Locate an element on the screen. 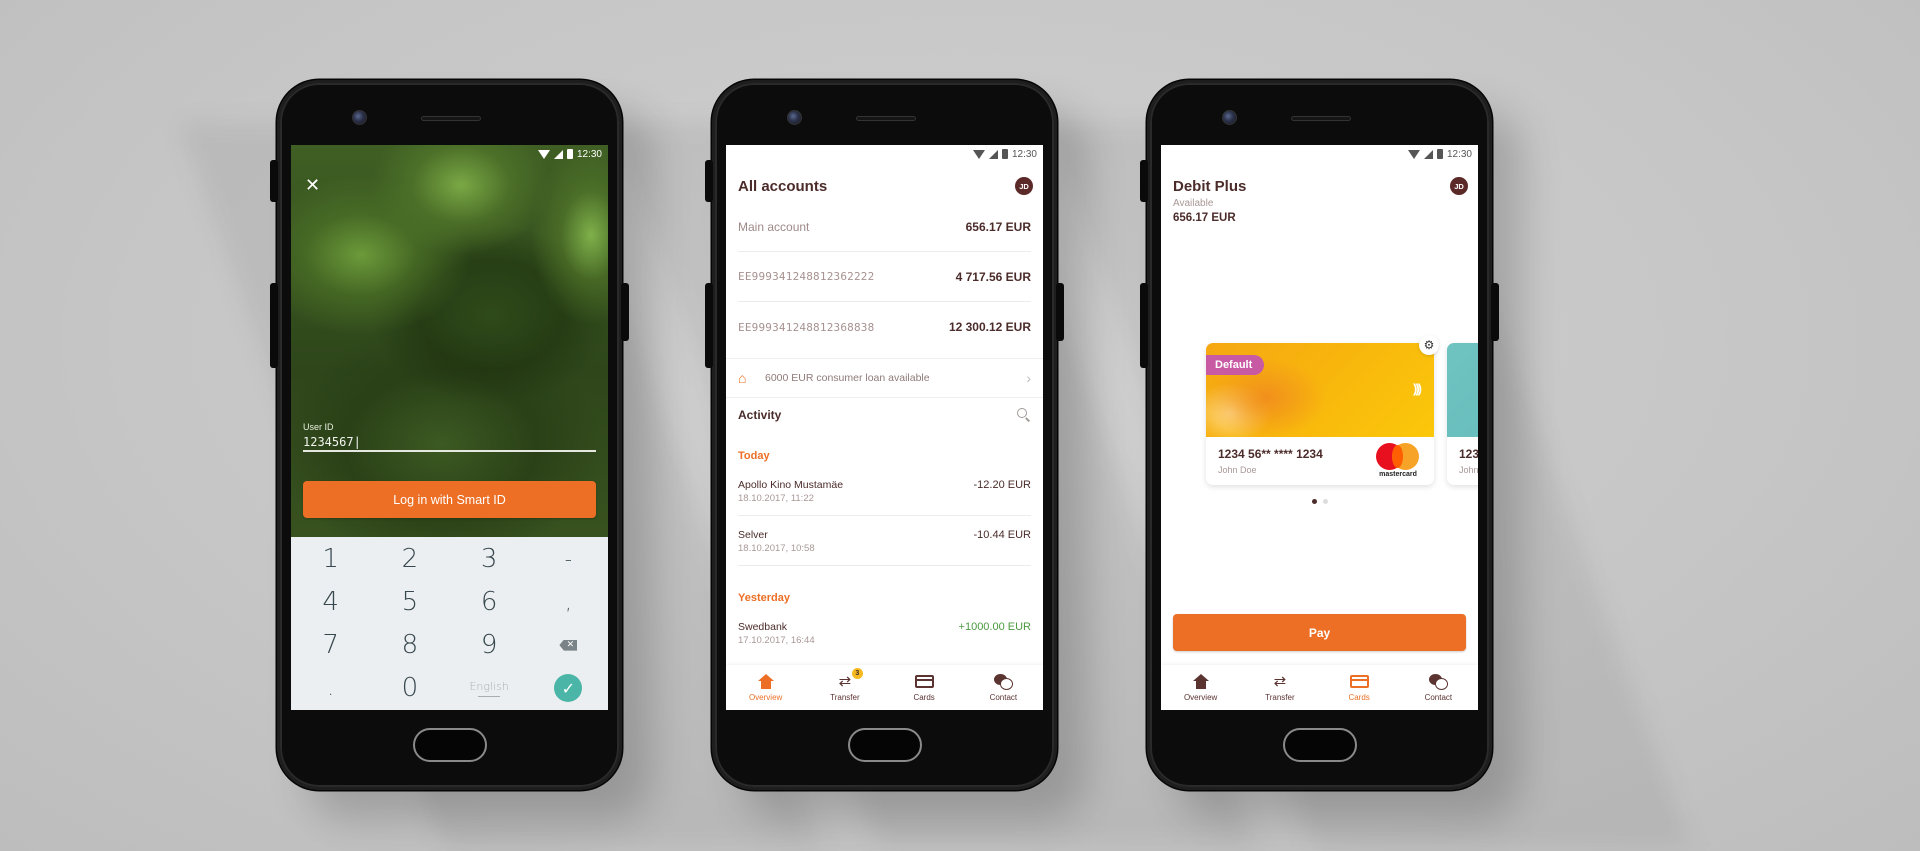 The height and width of the screenshot is (851, 1920). key-5: 5 is located at coordinates (409, 601).